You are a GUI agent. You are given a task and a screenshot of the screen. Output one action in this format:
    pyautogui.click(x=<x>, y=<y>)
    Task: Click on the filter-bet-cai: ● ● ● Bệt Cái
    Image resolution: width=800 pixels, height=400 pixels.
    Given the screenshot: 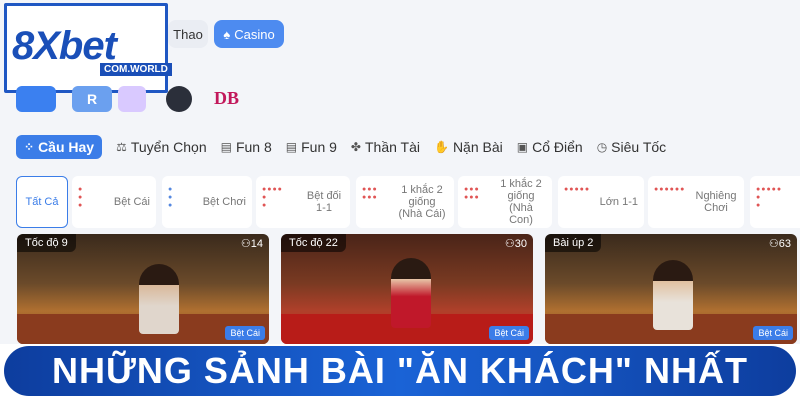 What is the action you would take?
    pyautogui.click(x=114, y=202)
    